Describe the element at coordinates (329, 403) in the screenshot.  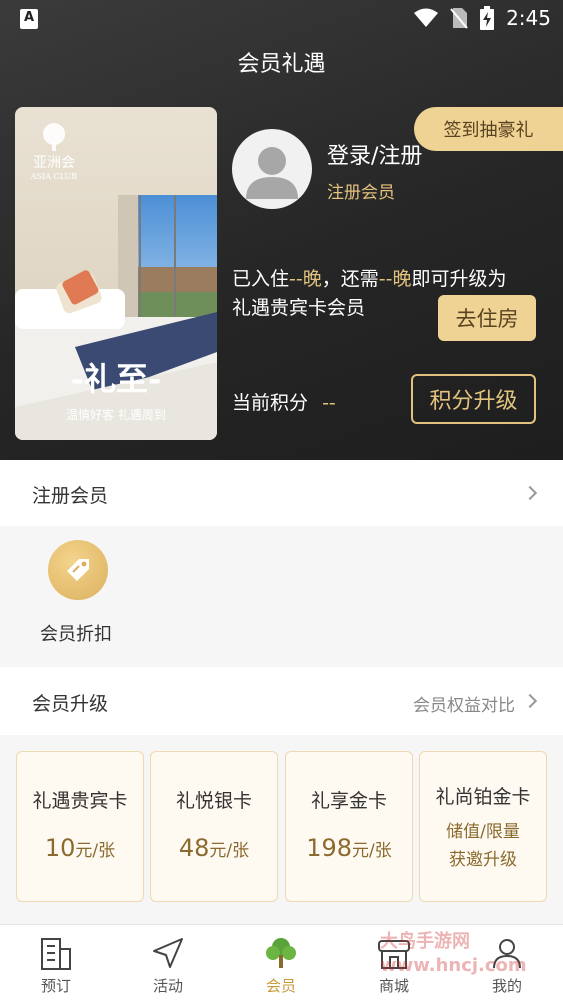
I see `points-value: --` at that location.